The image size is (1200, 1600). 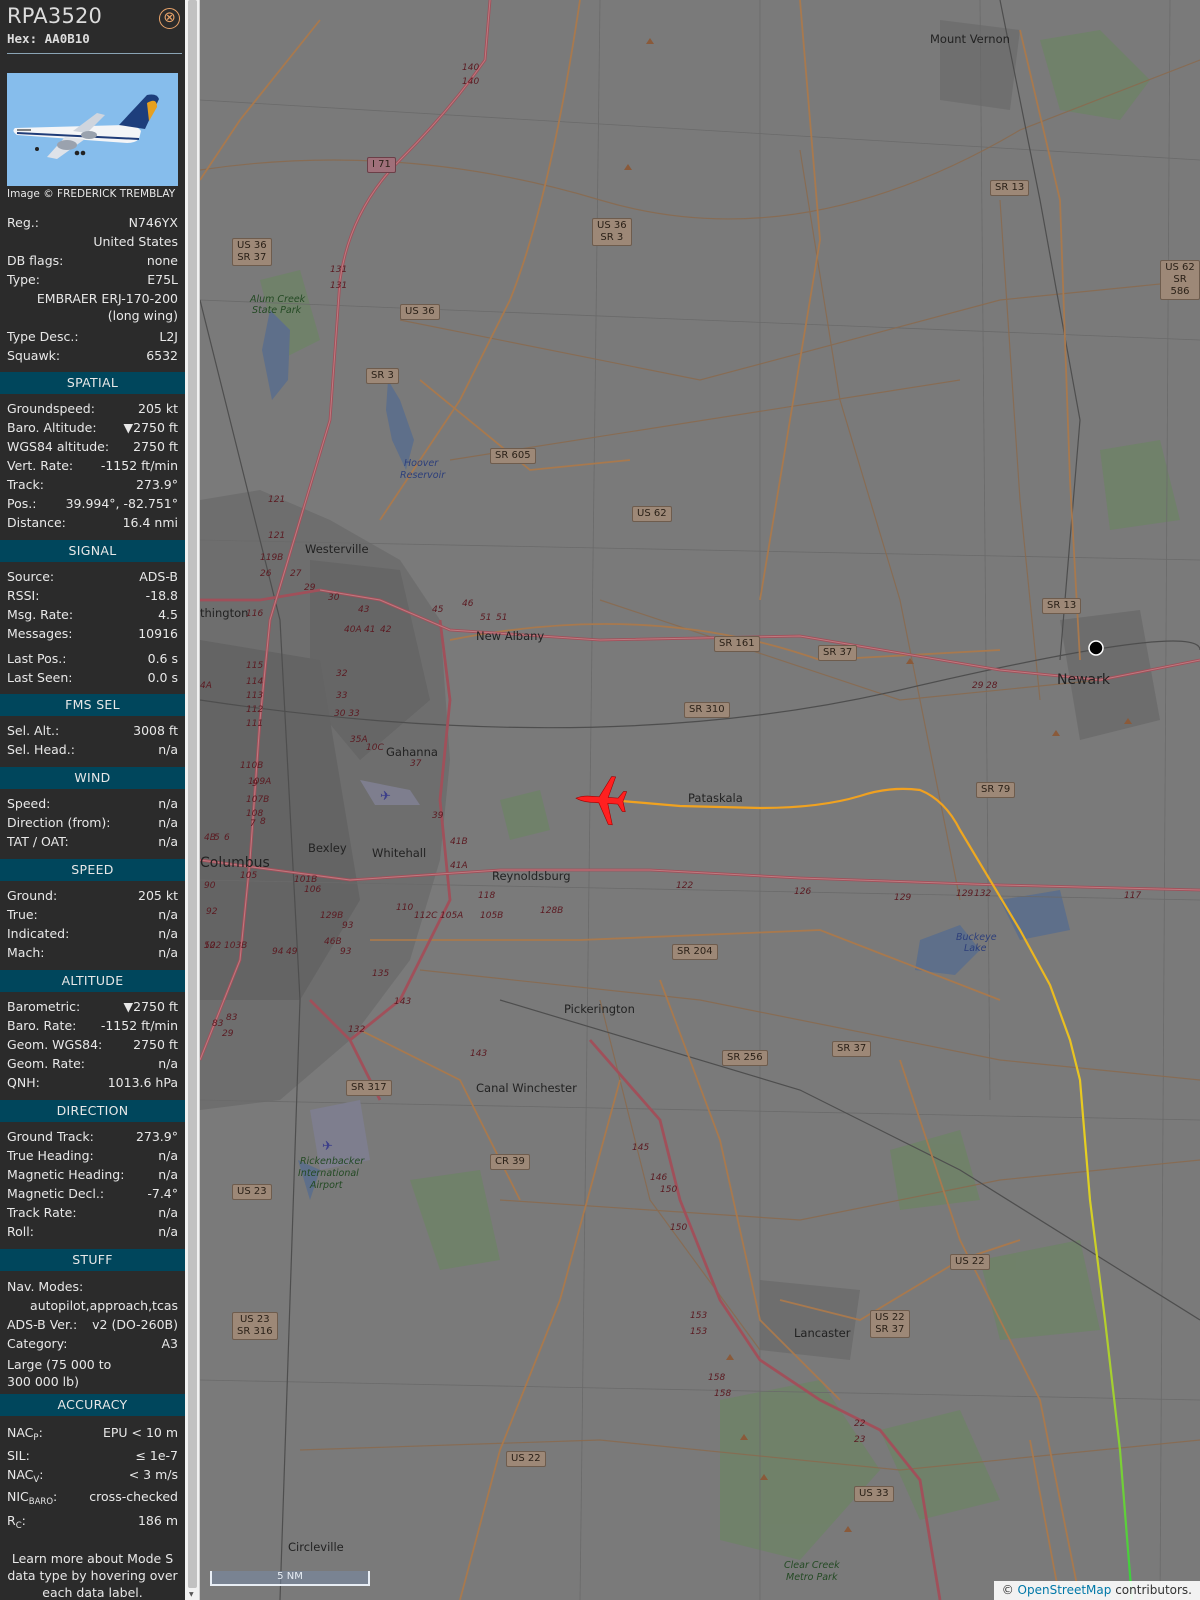 What do you see at coordinates (1096, 648) in the screenshot?
I see `receiver-location-icon` at bounding box center [1096, 648].